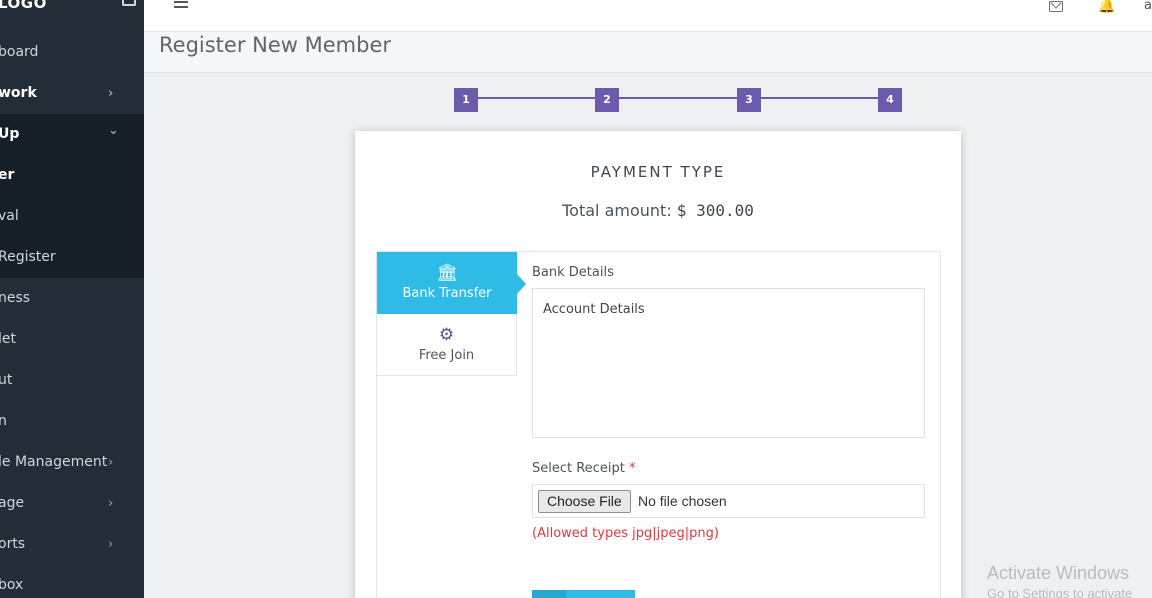 The image size is (1152, 598). I want to click on submit-button, so click(583, 594).